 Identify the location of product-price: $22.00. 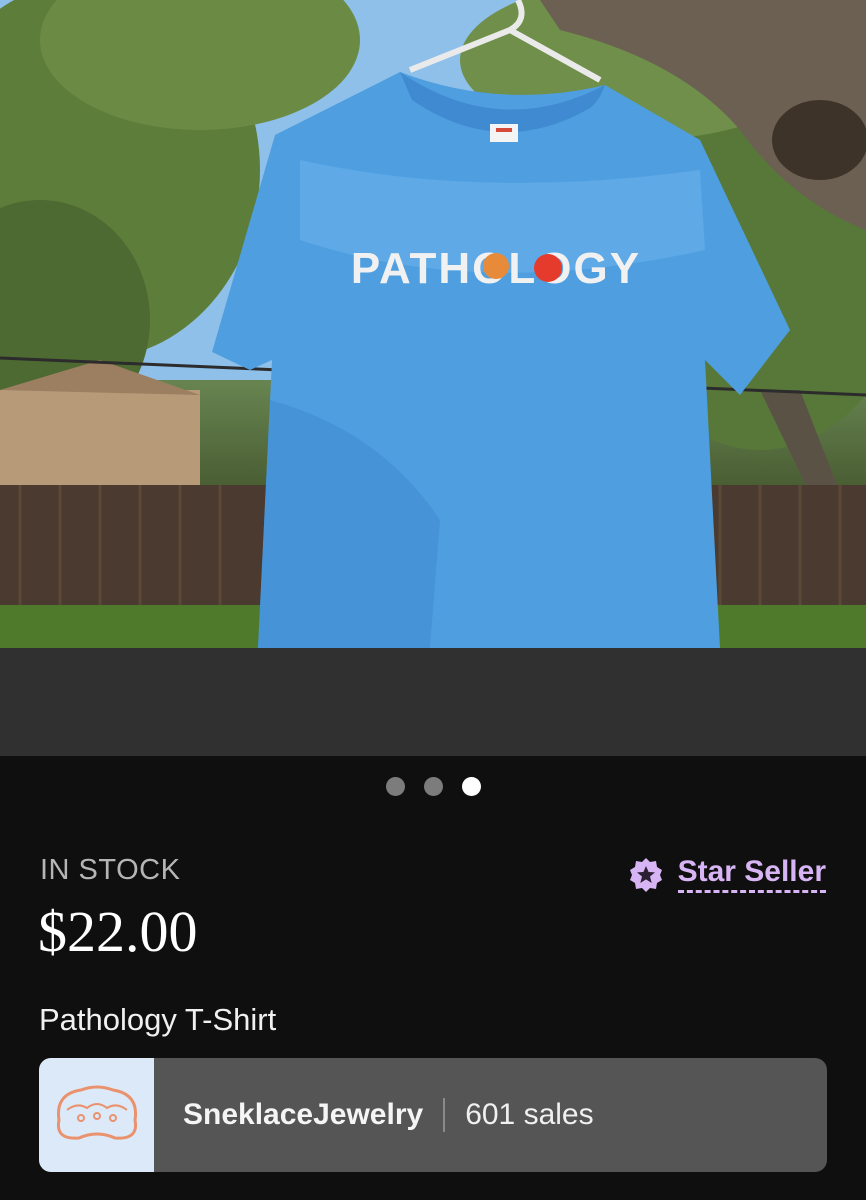
(118, 931).